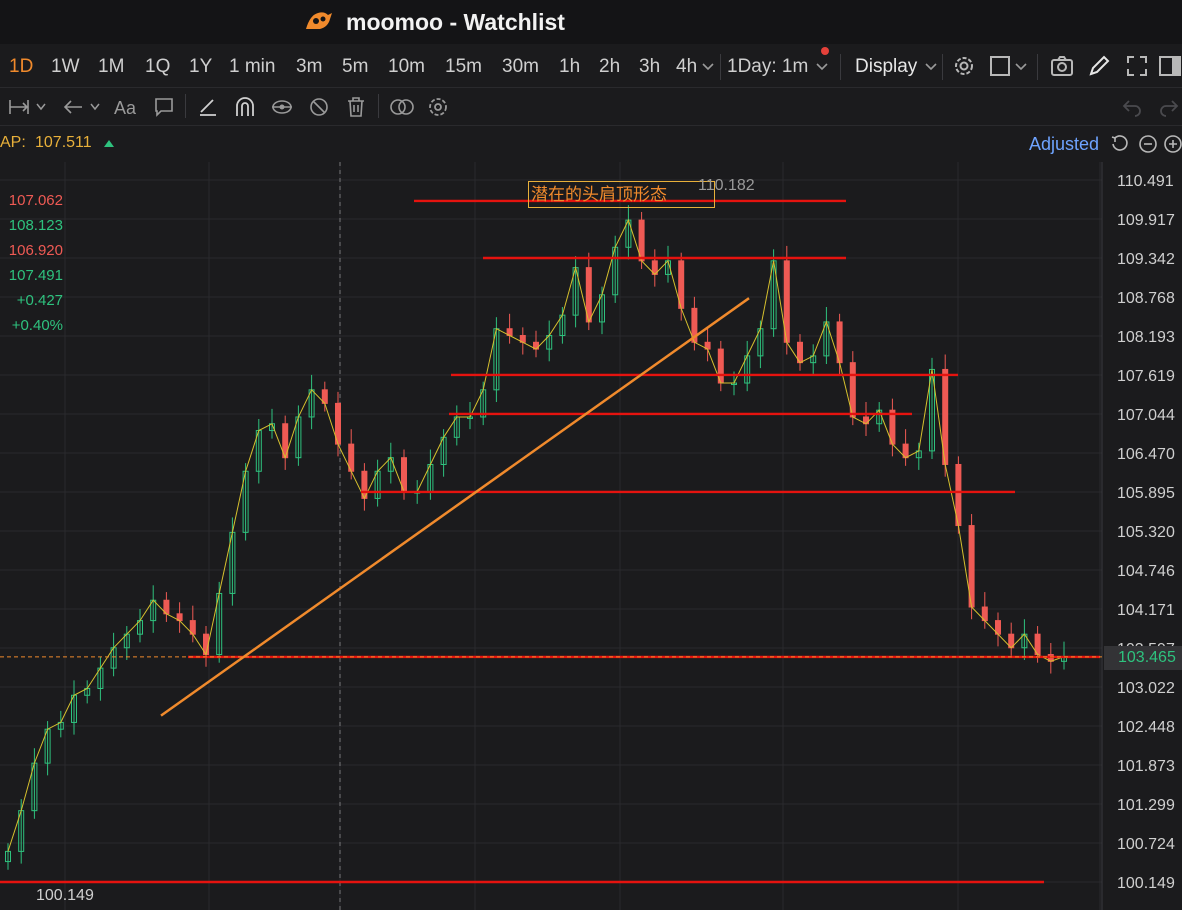 This screenshot has height=910, width=1182. What do you see at coordinates (109, 143) in the screenshot?
I see `vwap-up-arrow-icon` at bounding box center [109, 143].